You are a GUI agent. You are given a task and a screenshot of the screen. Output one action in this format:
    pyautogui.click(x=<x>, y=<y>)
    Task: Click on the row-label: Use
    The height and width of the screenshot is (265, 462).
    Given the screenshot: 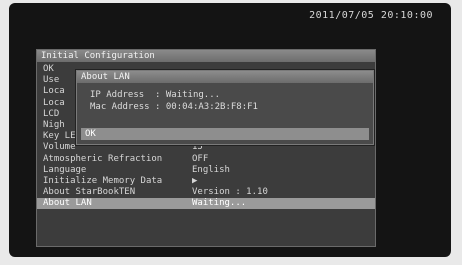 What is the action you would take?
    pyautogui.click(x=51, y=80)
    